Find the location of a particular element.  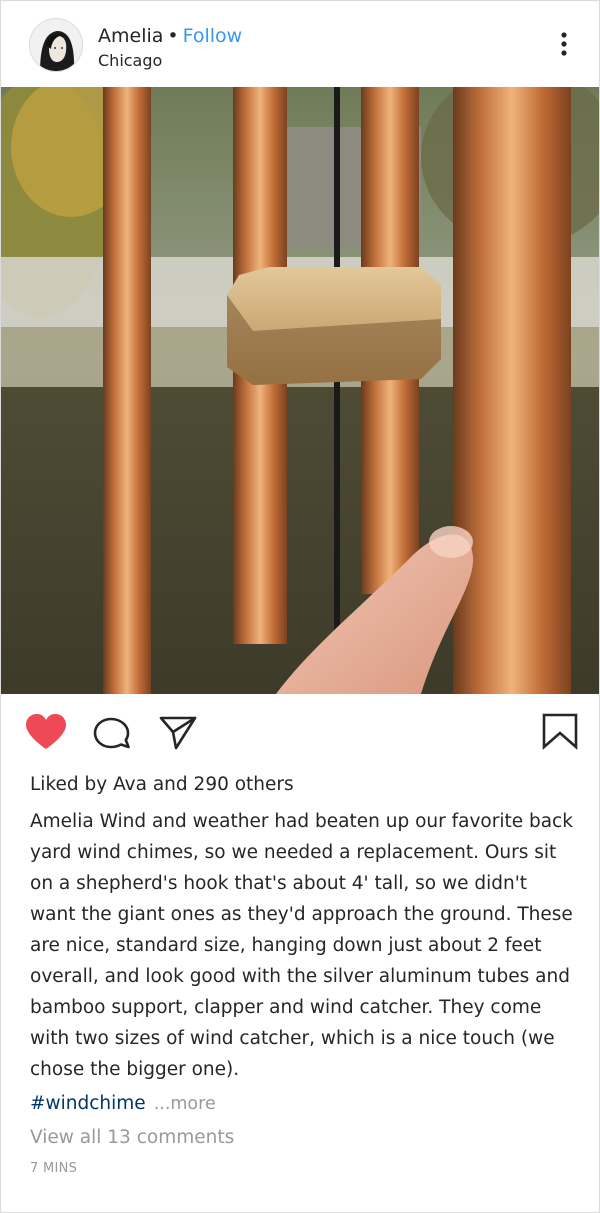

avatar-image is located at coordinates (56, 45).